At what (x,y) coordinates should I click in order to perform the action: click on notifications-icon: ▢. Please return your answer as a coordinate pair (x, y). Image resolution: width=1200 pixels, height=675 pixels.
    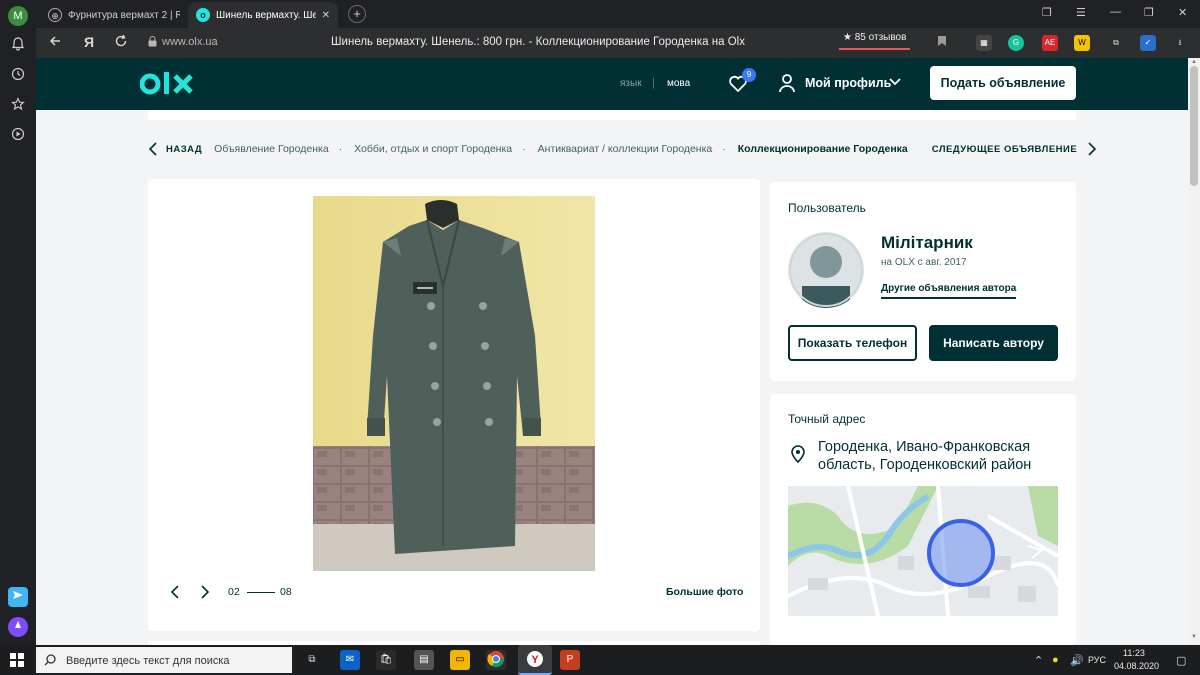
    Looking at the image, I should click on (1181, 660).